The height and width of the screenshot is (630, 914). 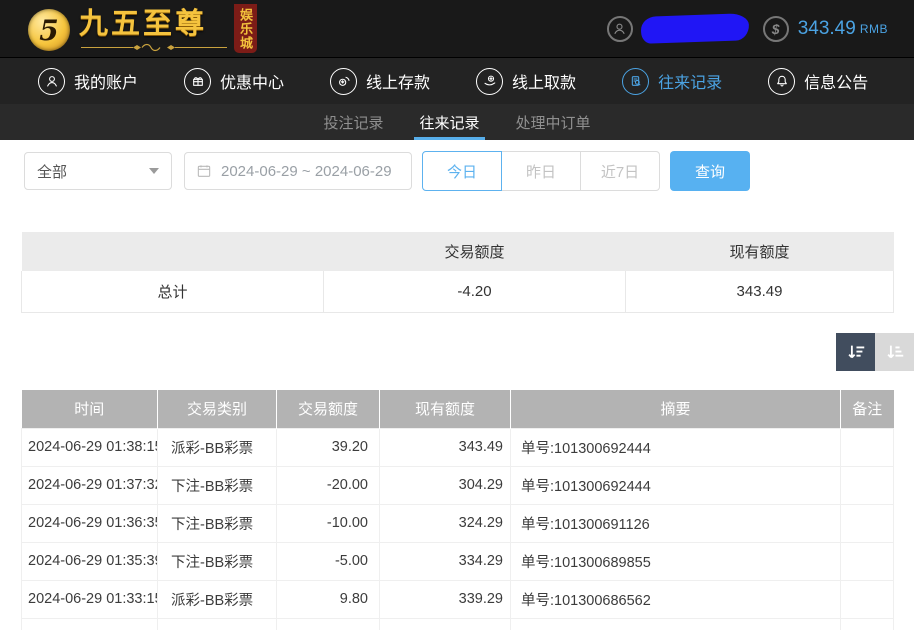 I want to click on sort-ascending-icon, so click(x=894, y=352).